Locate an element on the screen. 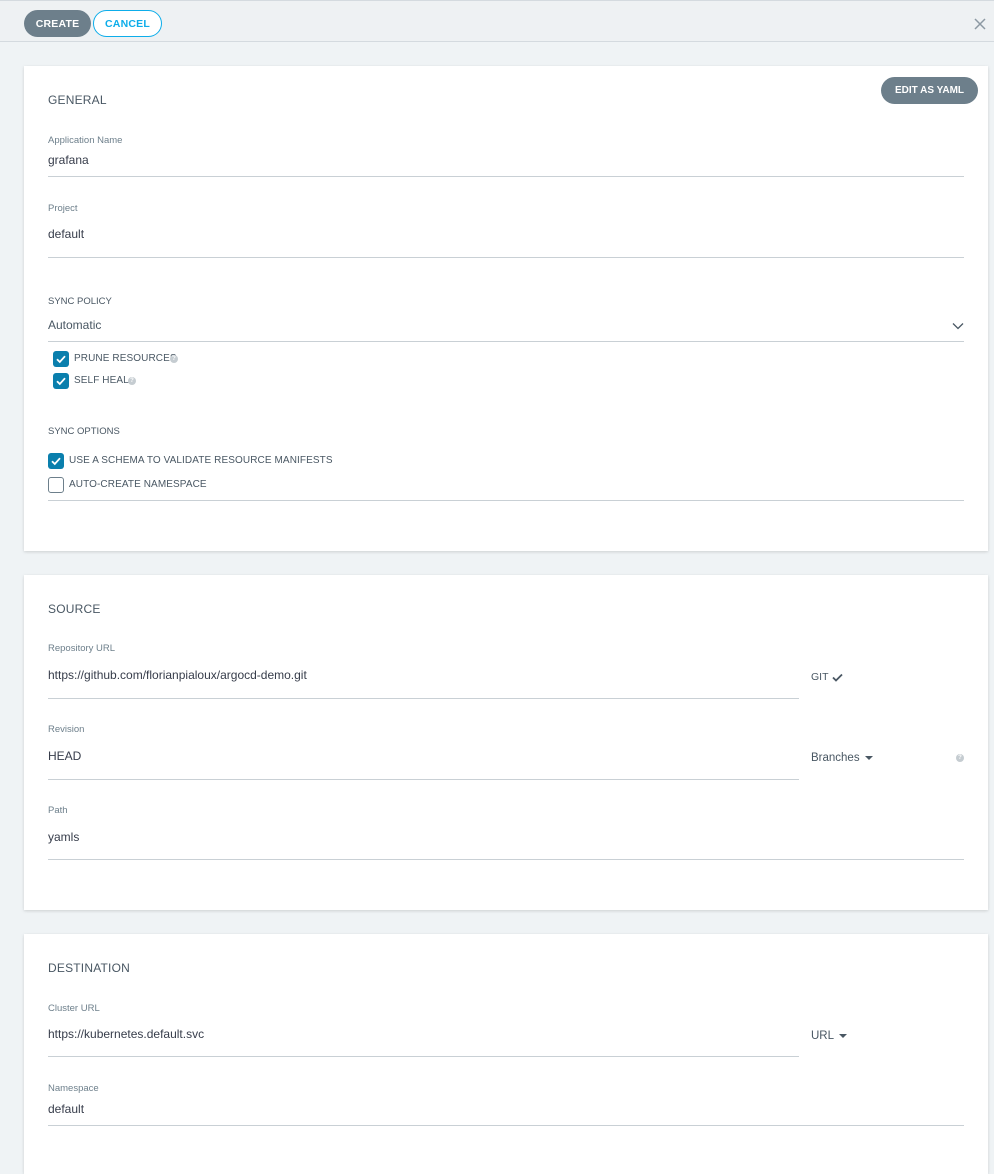 This screenshot has height=1174, width=994. cluster-mode-label: URL is located at coordinates (823, 1036).